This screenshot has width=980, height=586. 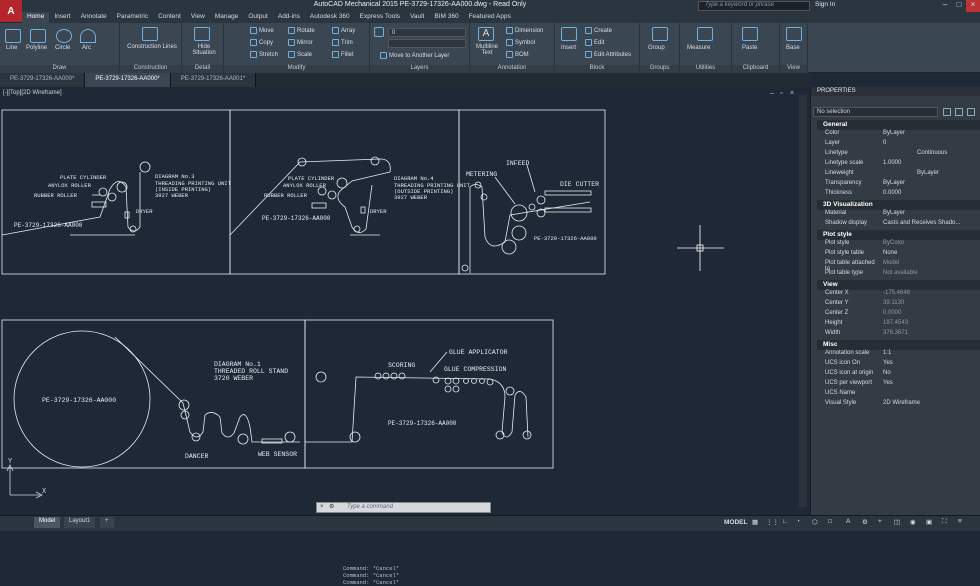 I want to click on annotation-monitor-icon: +, so click(x=880, y=521).